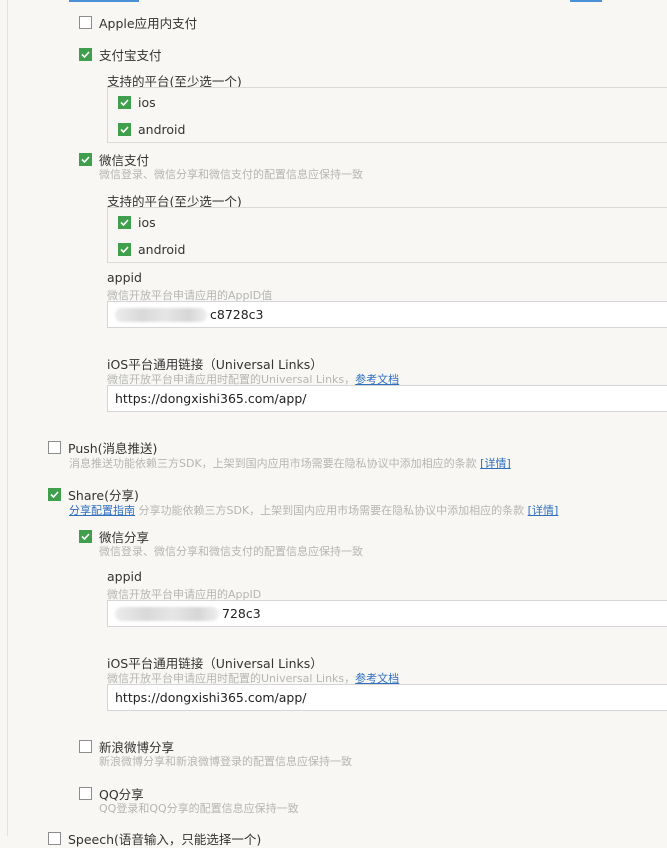 The height and width of the screenshot is (848, 667). I want to click on wxpay-hint: 微信登录、微信分享和微信支付的配置信息应保持一致, so click(231, 174).